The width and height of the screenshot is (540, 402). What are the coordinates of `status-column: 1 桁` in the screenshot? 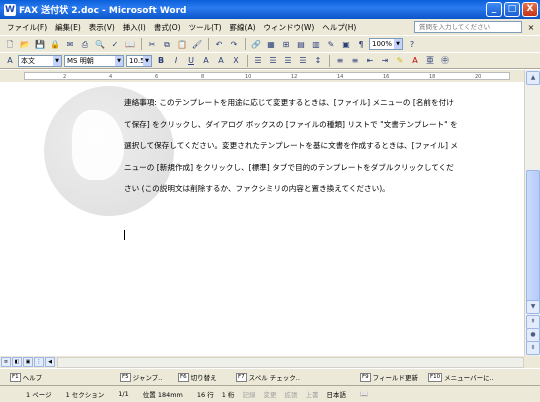 It's located at (228, 394).